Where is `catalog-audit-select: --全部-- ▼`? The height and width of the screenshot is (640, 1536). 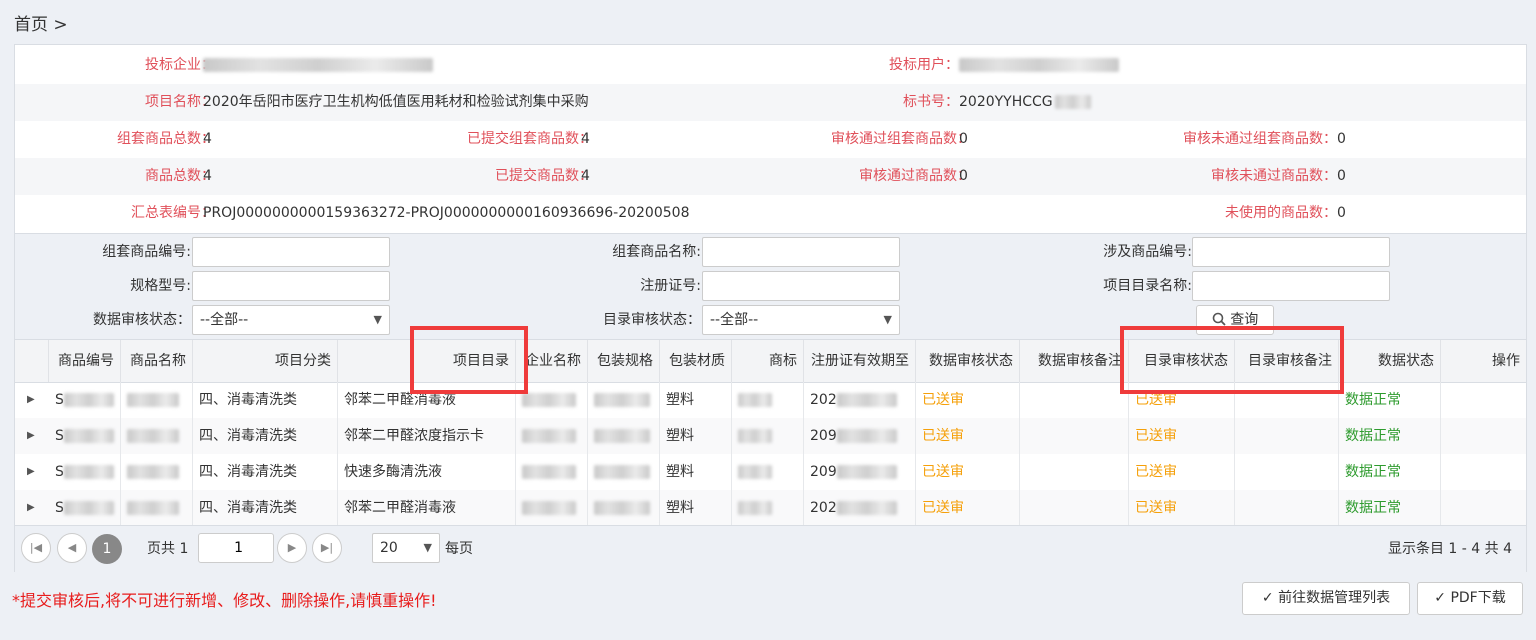
catalog-audit-select: --全部-- ▼ is located at coordinates (801, 320).